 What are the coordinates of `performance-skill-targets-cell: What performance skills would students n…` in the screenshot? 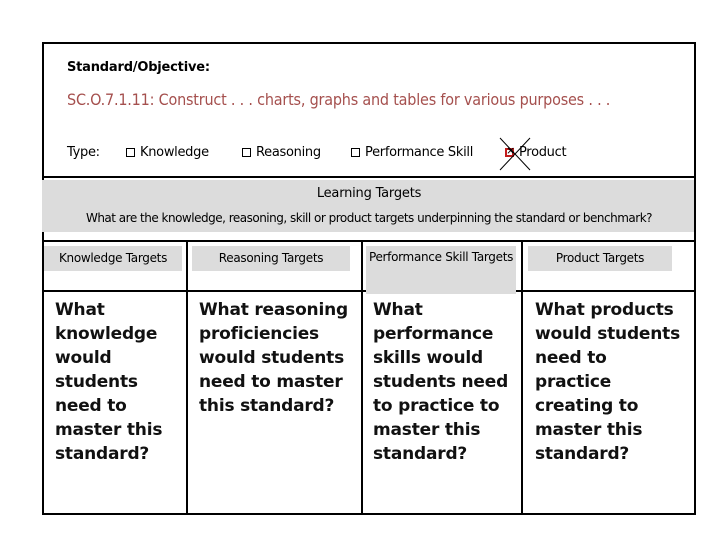 It's located at (441, 382).